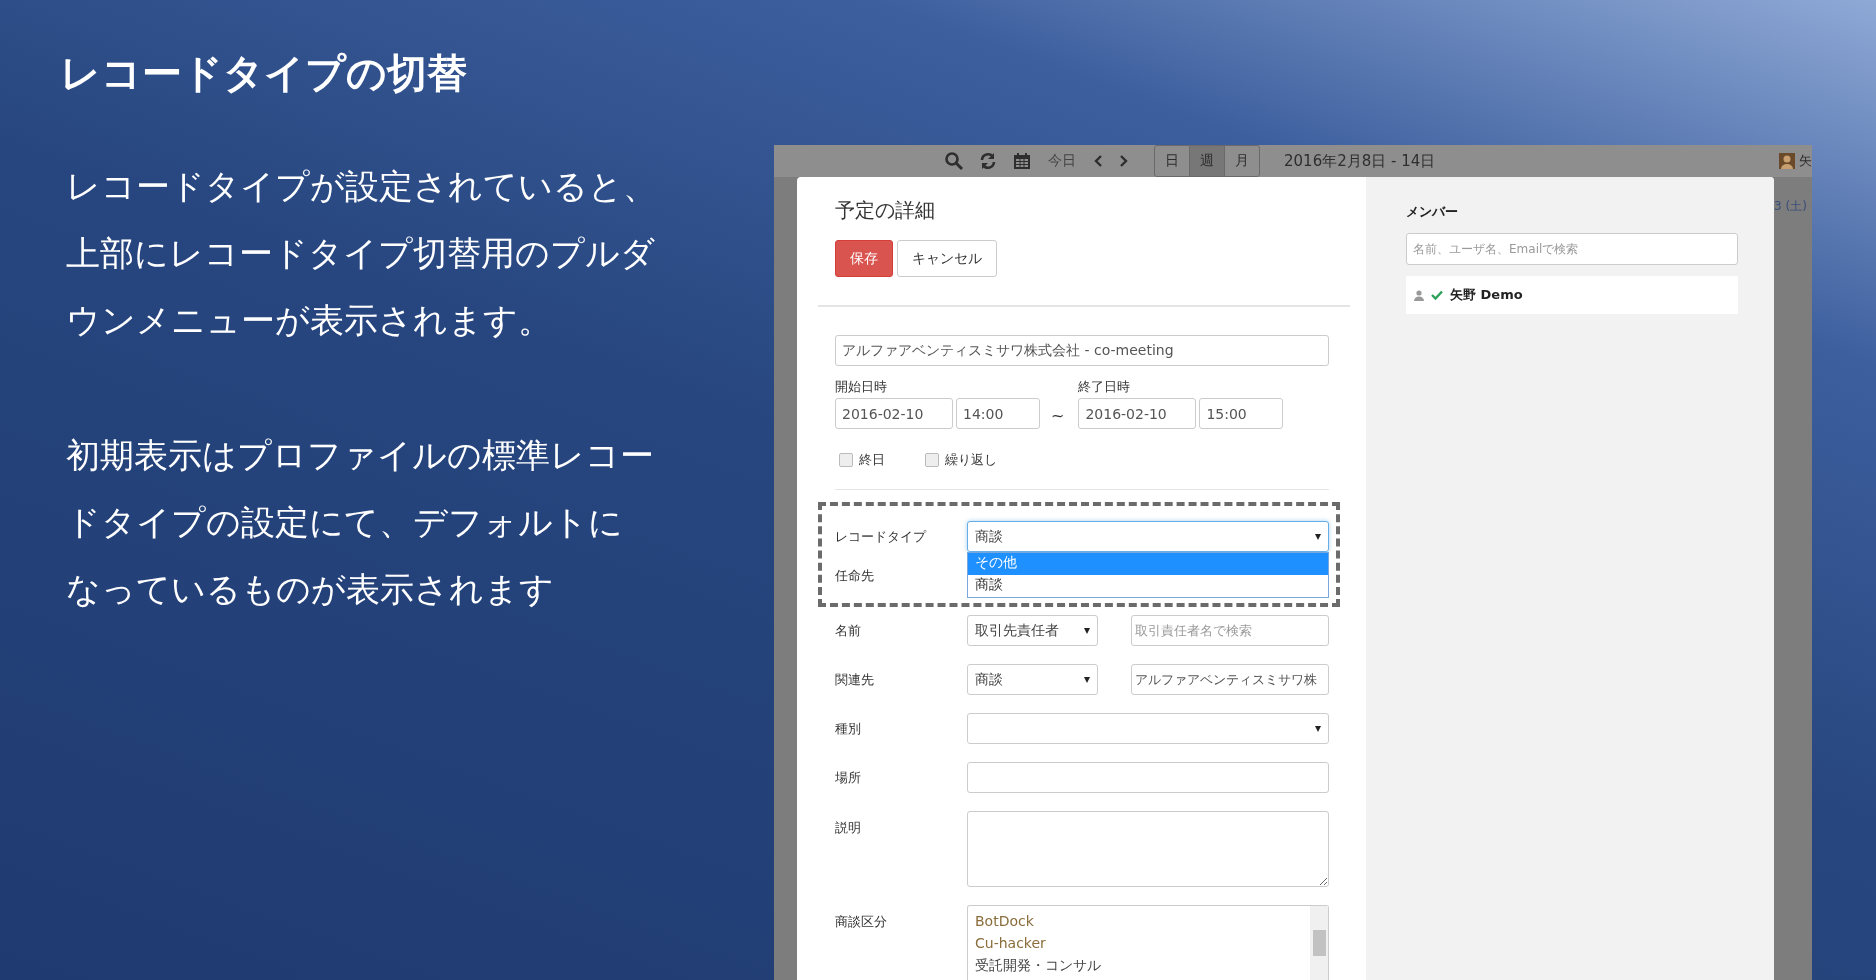  What do you see at coordinates (954, 161) in the screenshot?
I see `search-icon` at bounding box center [954, 161].